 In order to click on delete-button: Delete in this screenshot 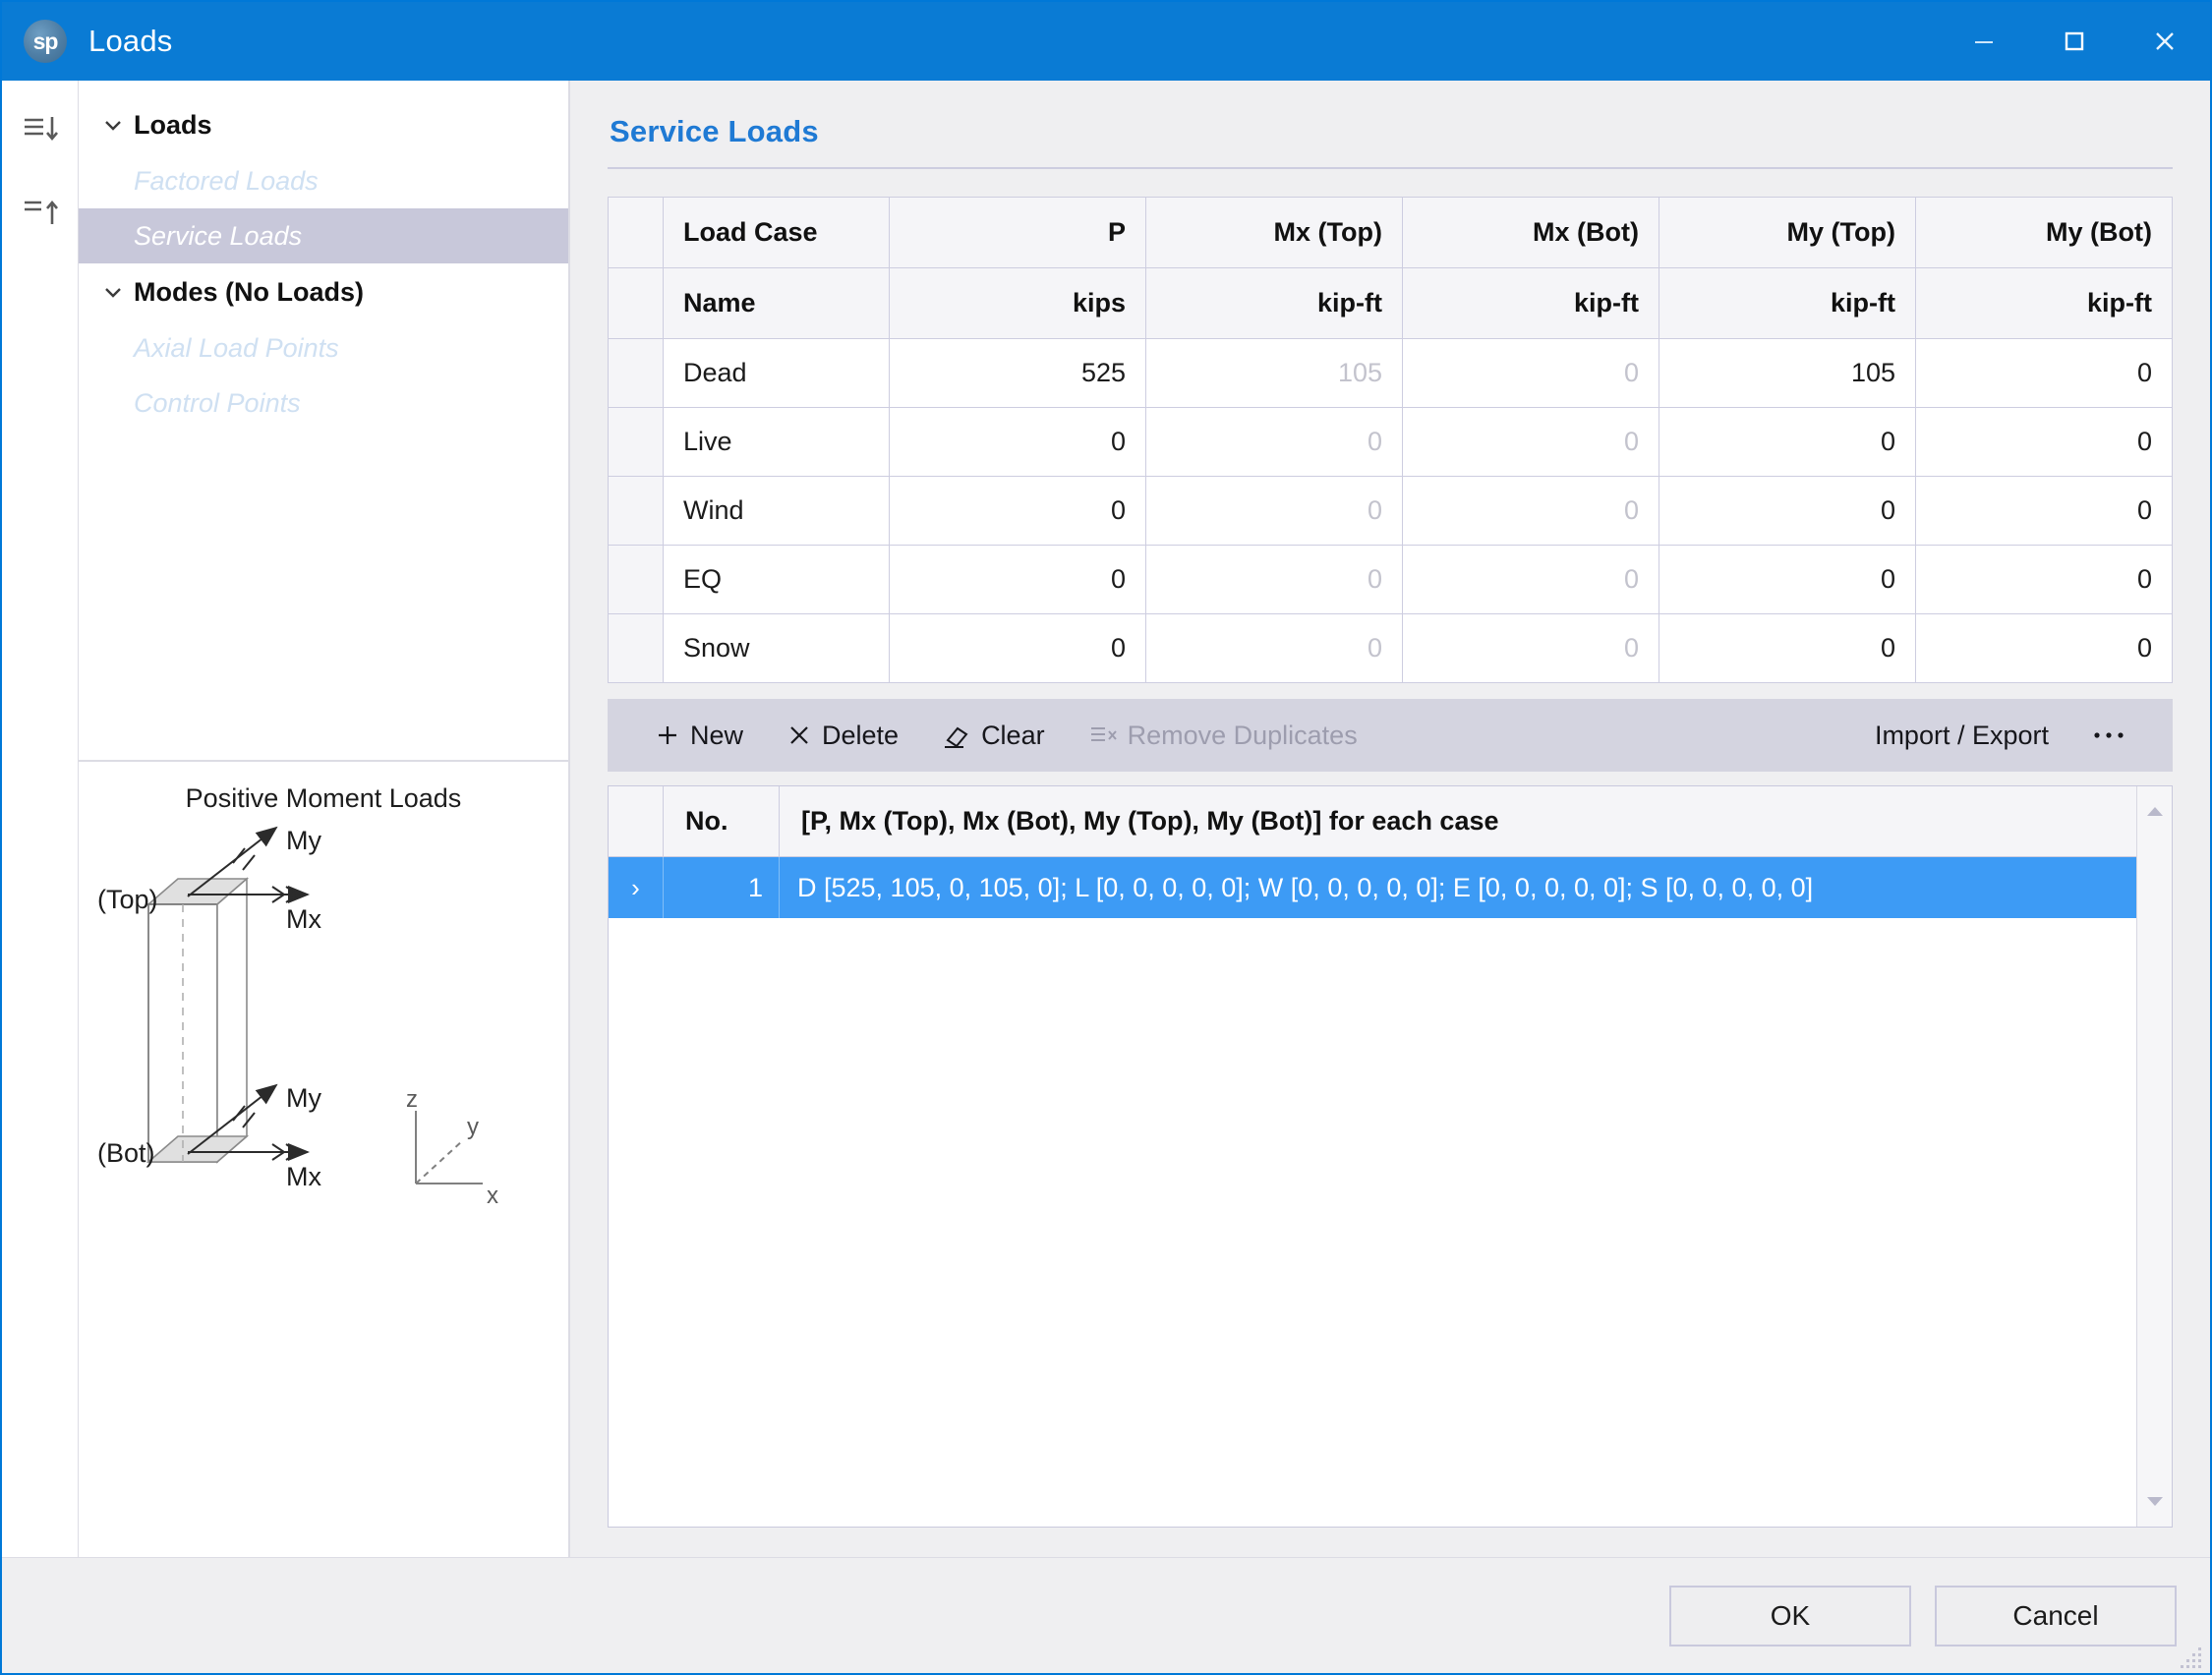, I will do `click(843, 735)`.